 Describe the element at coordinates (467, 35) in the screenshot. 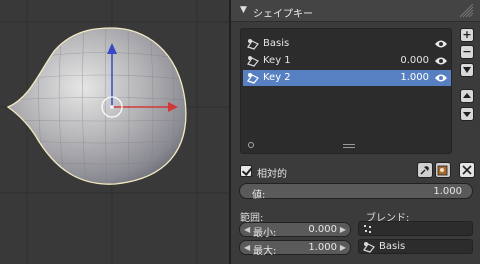

I see `add-shape-key-button: +` at that location.